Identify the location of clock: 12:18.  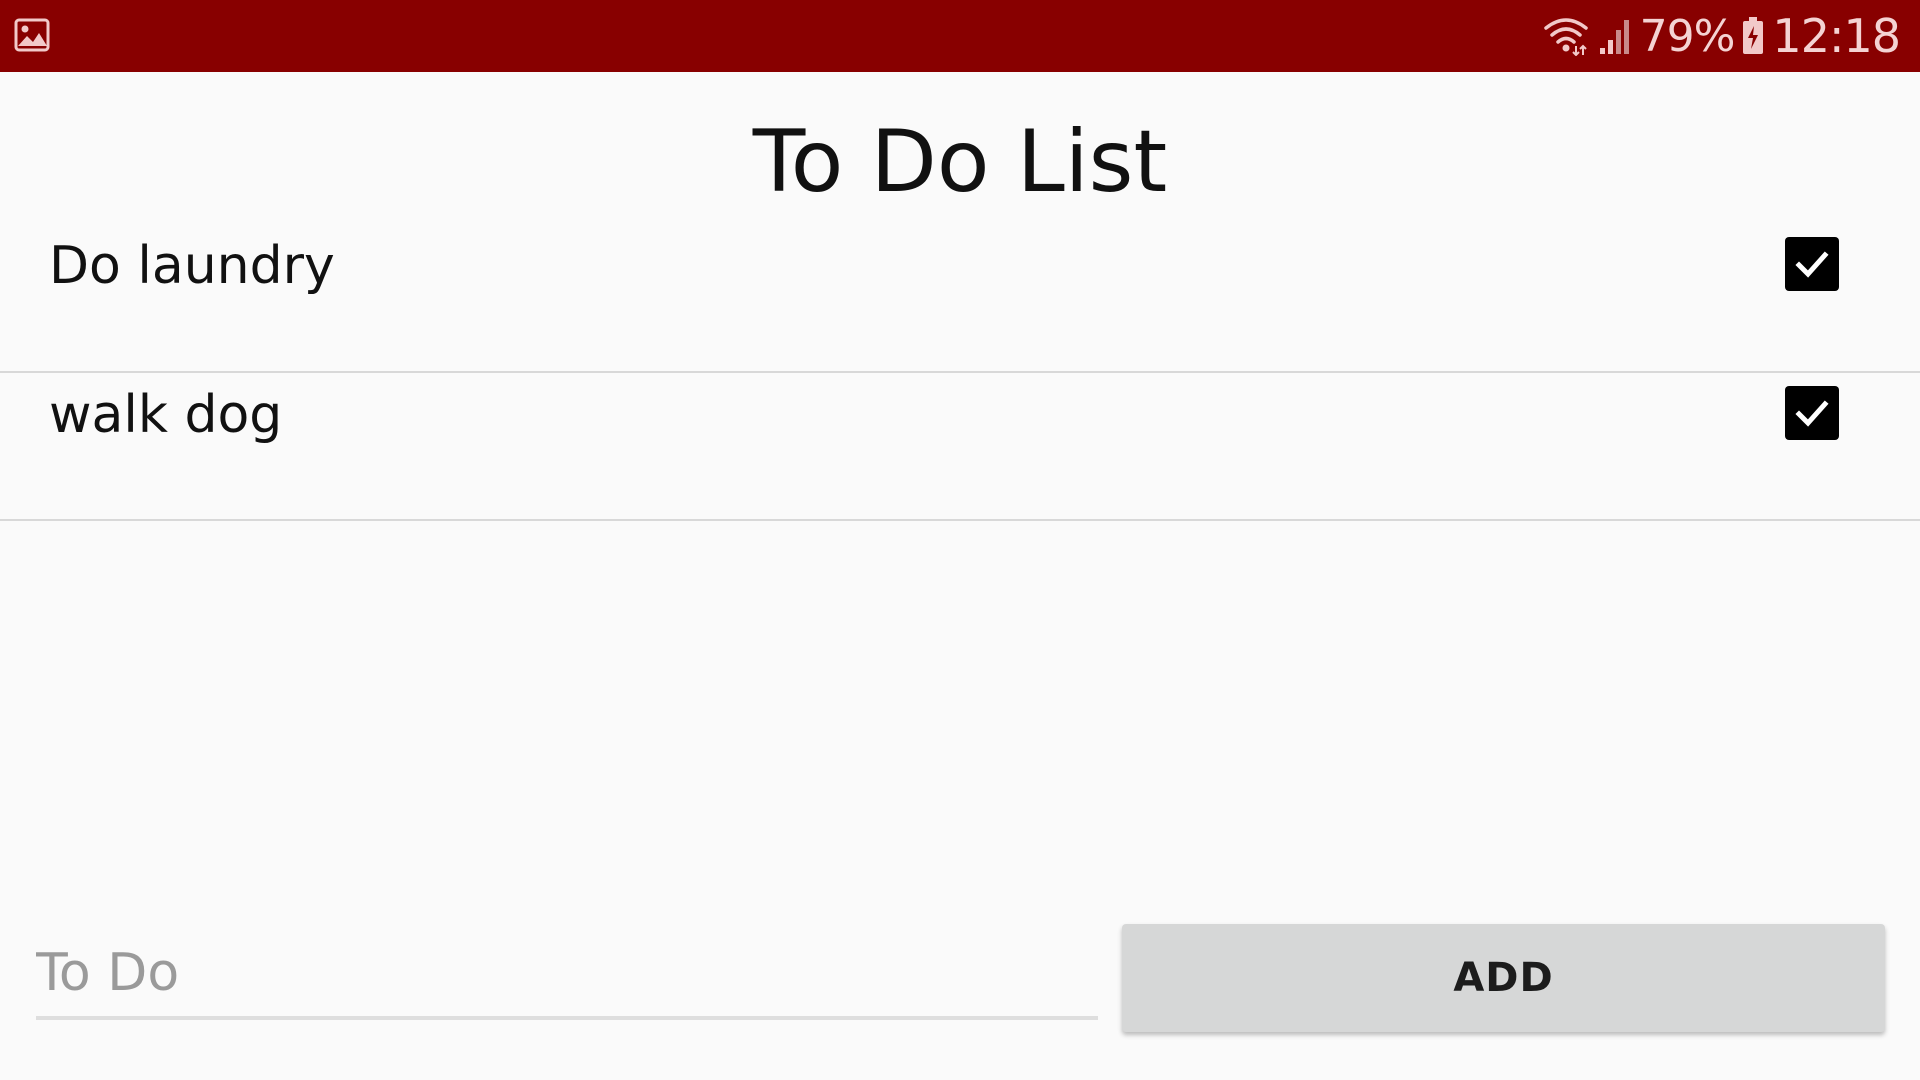
(1836, 36).